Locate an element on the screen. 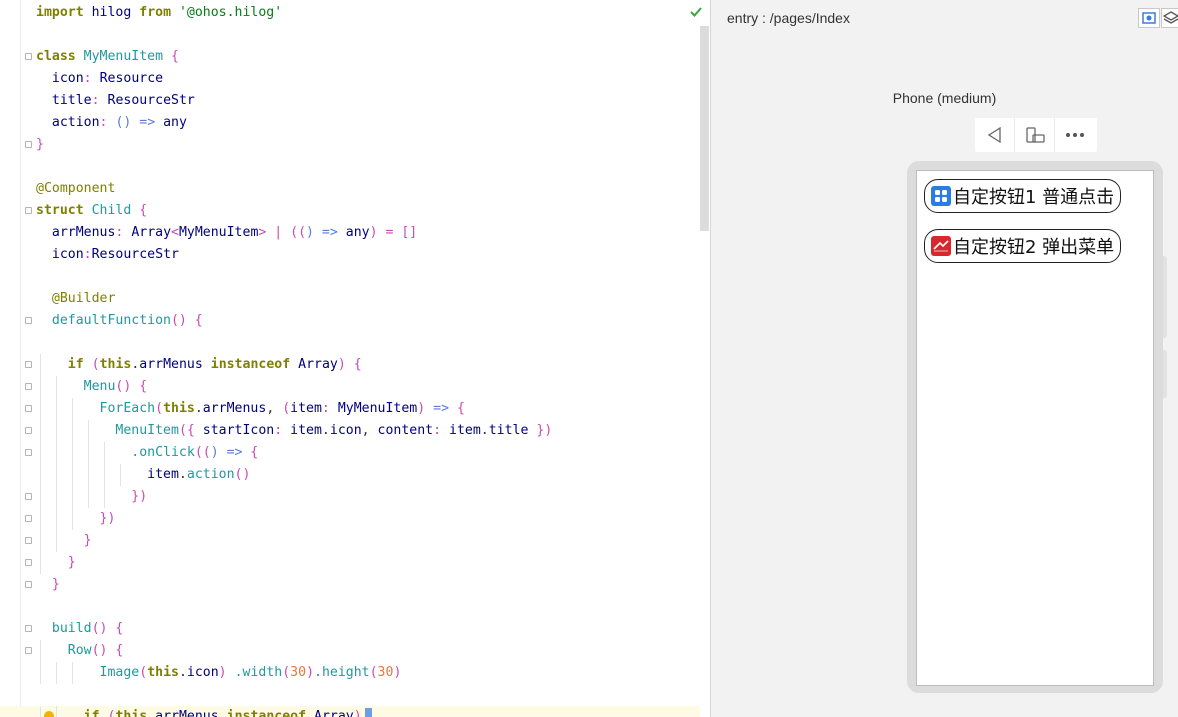  code-line: action: () => any is located at coordinates (350, 123).